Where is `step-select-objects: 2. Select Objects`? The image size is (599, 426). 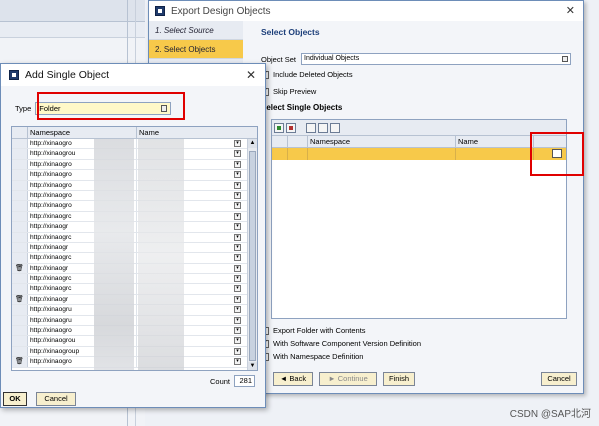 step-select-objects: 2. Select Objects is located at coordinates (196, 49).